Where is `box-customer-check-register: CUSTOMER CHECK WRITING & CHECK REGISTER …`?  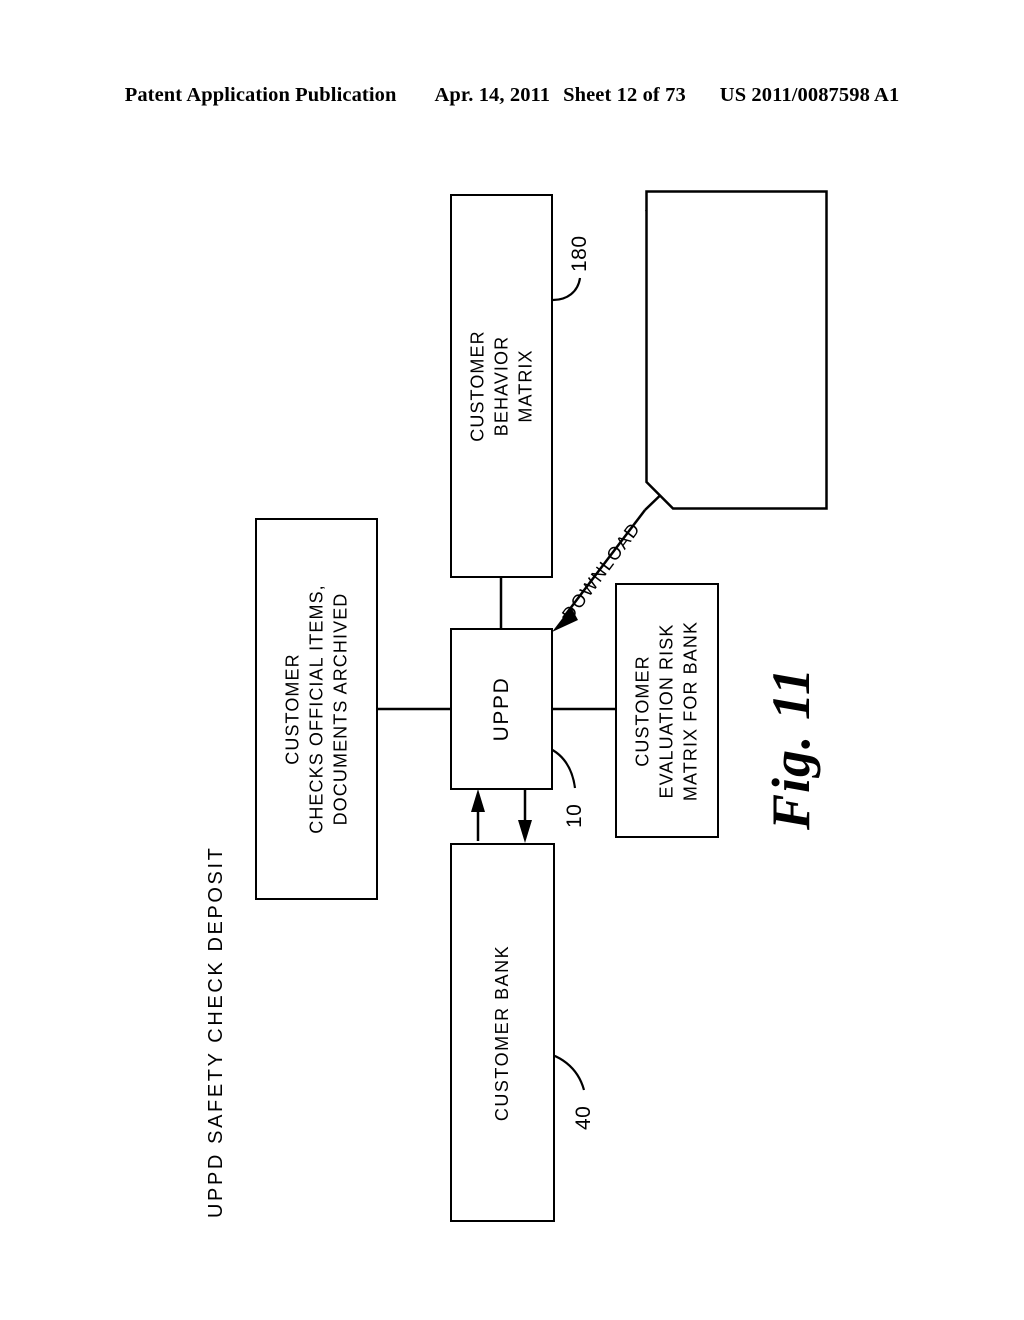 box-customer-check-register: CUSTOMER CHECK WRITING & CHECK REGISTER … is located at coordinates (736, 350).